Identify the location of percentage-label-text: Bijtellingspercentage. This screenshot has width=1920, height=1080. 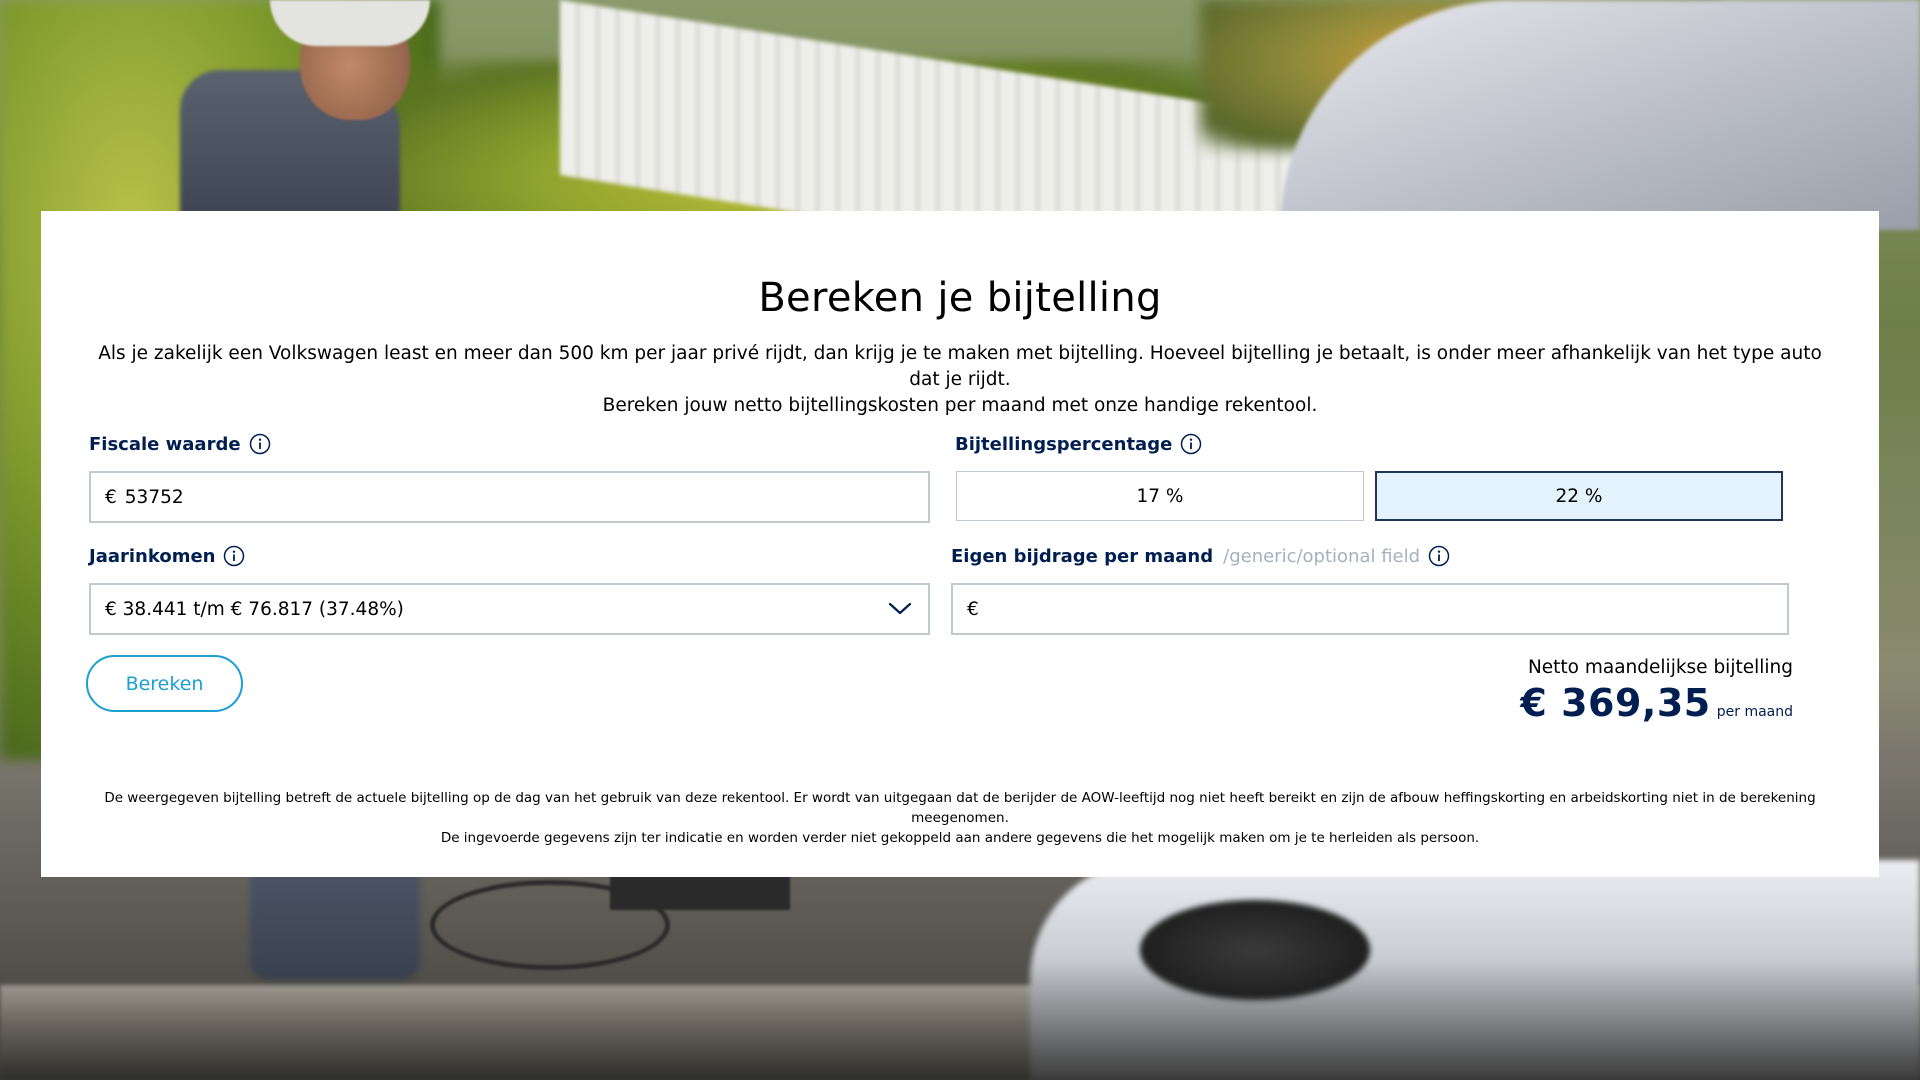
(1064, 444).